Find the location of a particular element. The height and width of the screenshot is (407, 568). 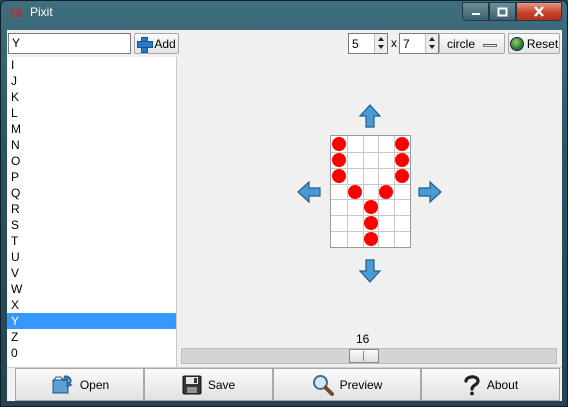

open-button: Open is located at coordinates (79, 384).